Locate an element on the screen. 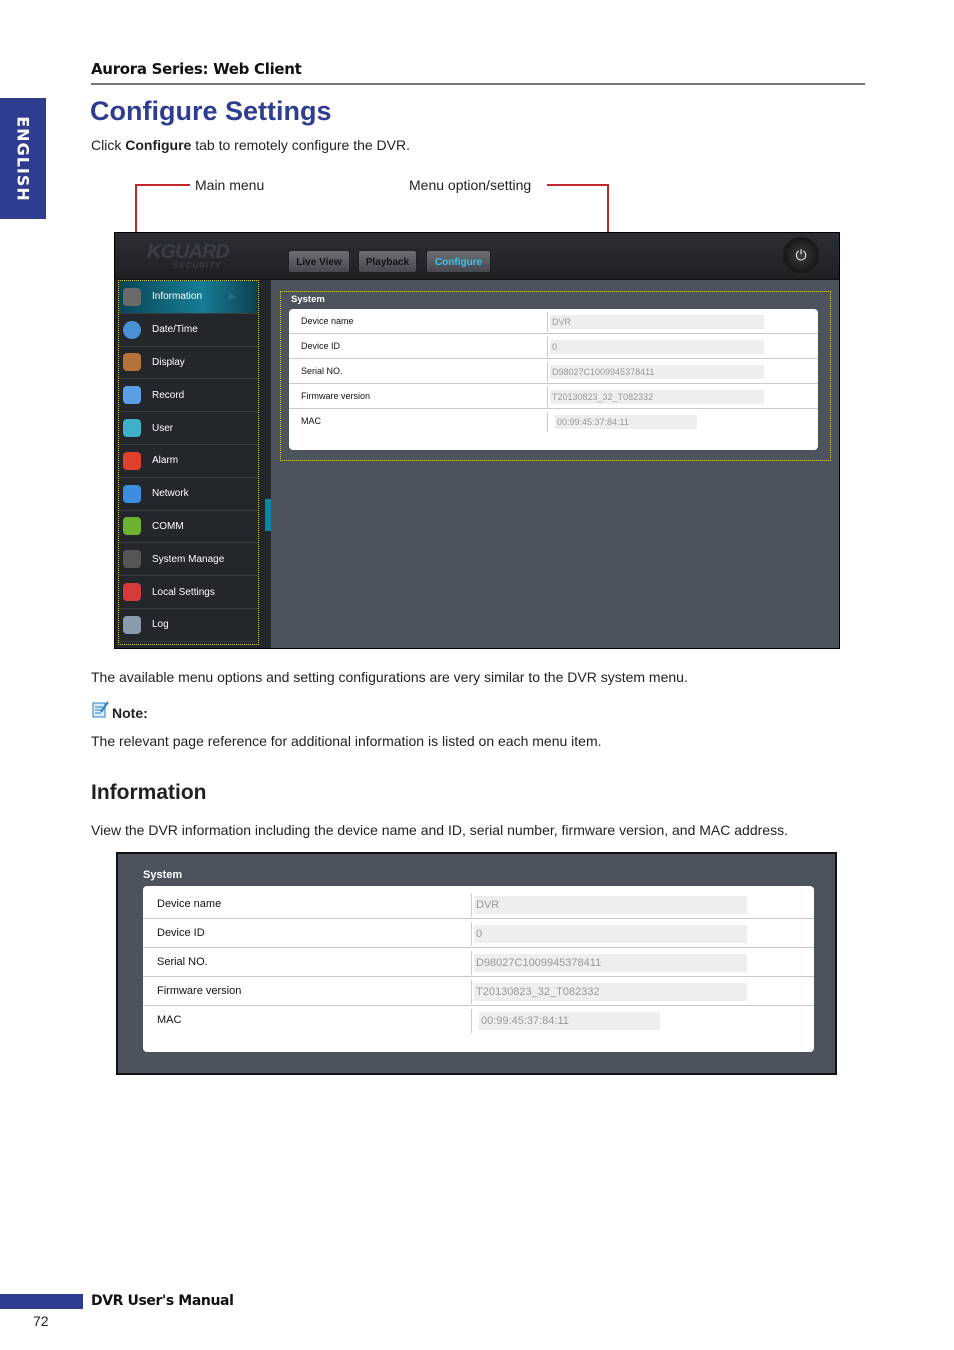 This screenshot has width=954, height=1350. running-head: Aurora Series: Web Client is located at coordinates (196, 69).